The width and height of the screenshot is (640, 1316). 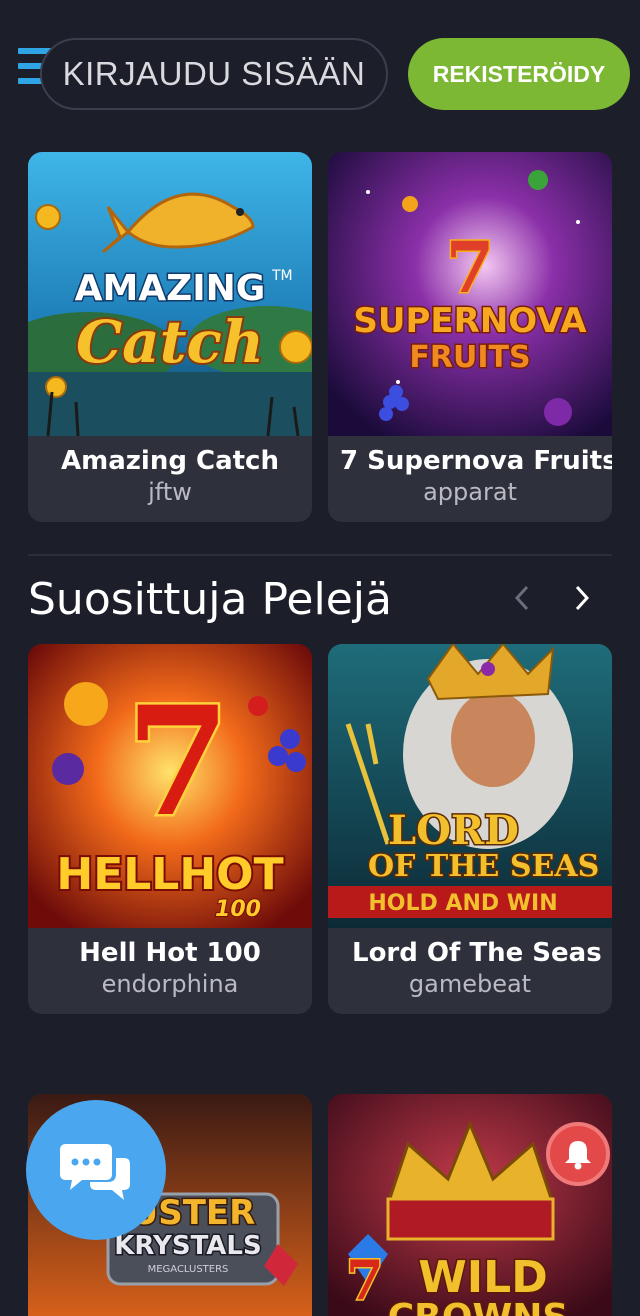 I want to click on game-thumbnail: AMAZING TM Catch, so click(x=170, y=294).